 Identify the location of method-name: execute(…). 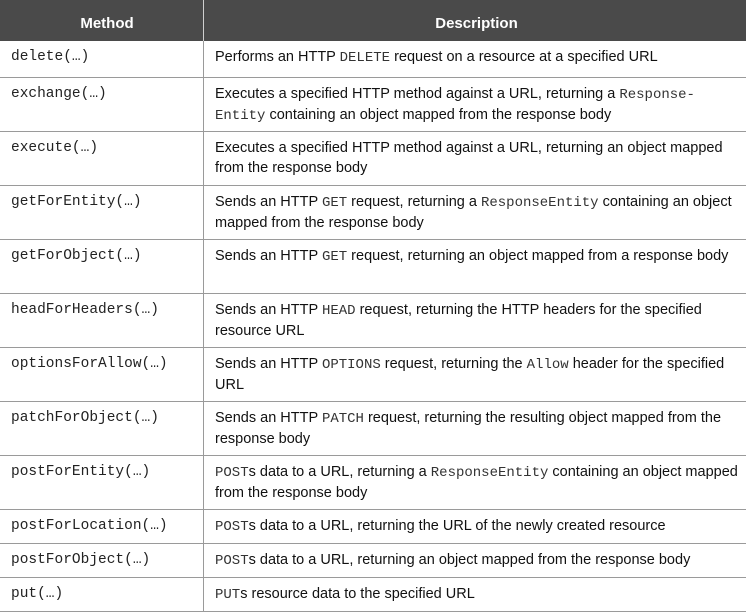
(55, 148).